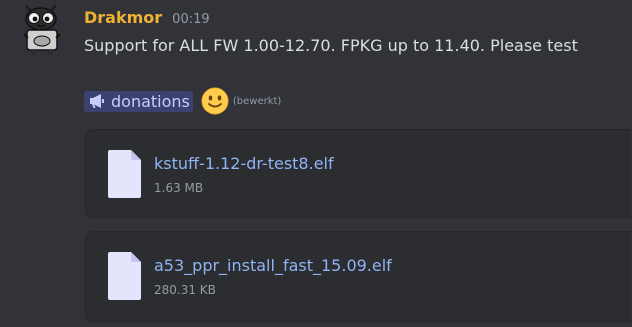 The height and width of the screenshot is (327, 632). Describe the element at coordinates (123, 17) in the screenshot. I see `username: Drakmor` at that location.